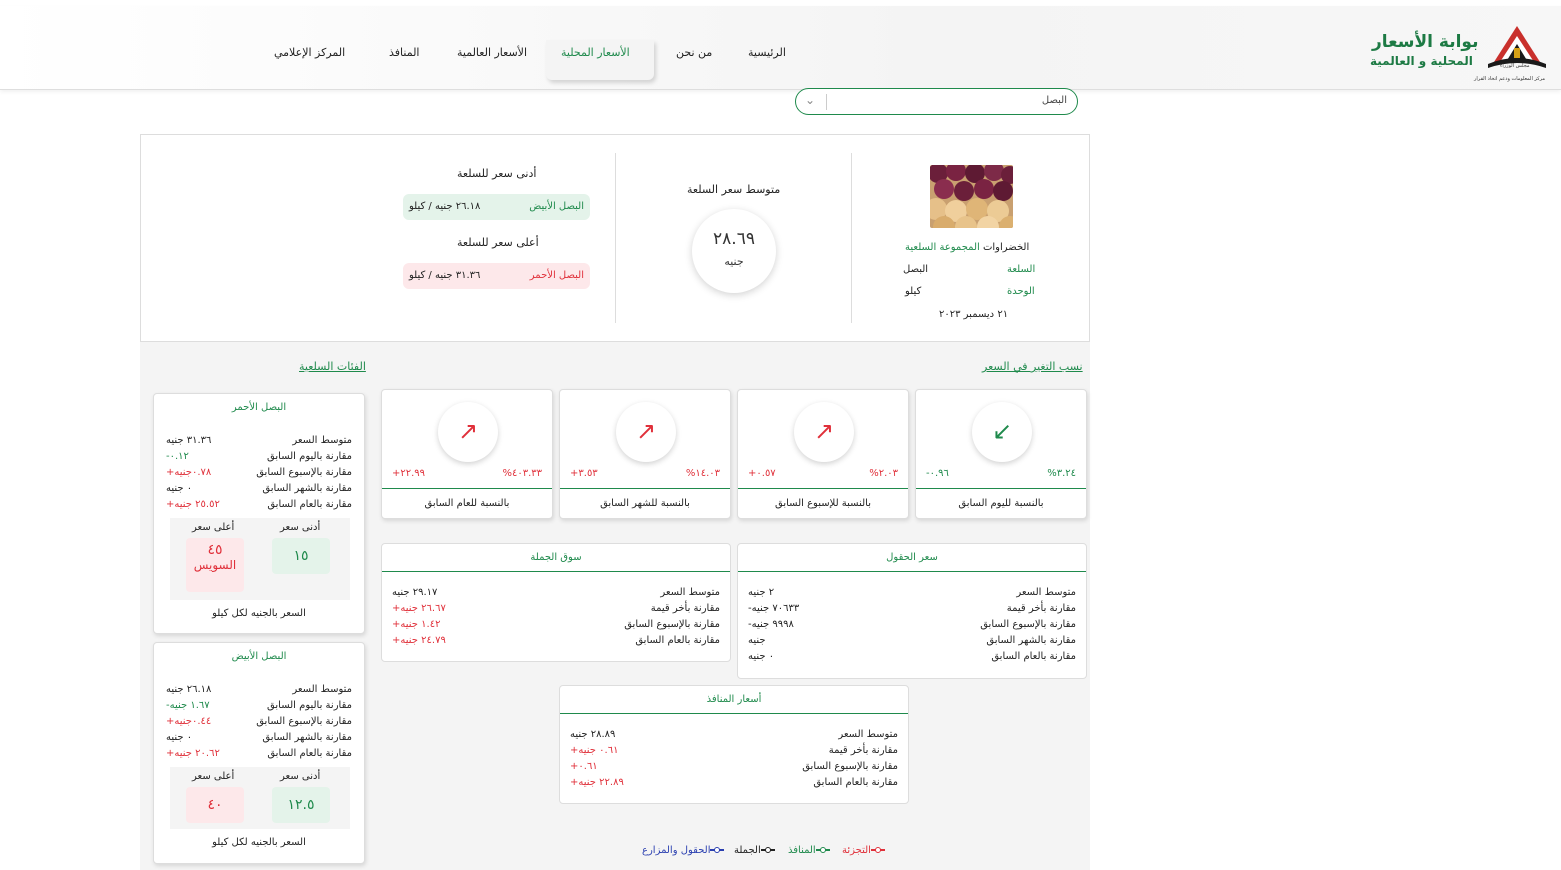 The image size is (1561, 870). What do you see at coordinates (307, 737) in the screenshot?
I see `row-label: مقارنة بالشهر السابق` at bounding box center [307, 737].